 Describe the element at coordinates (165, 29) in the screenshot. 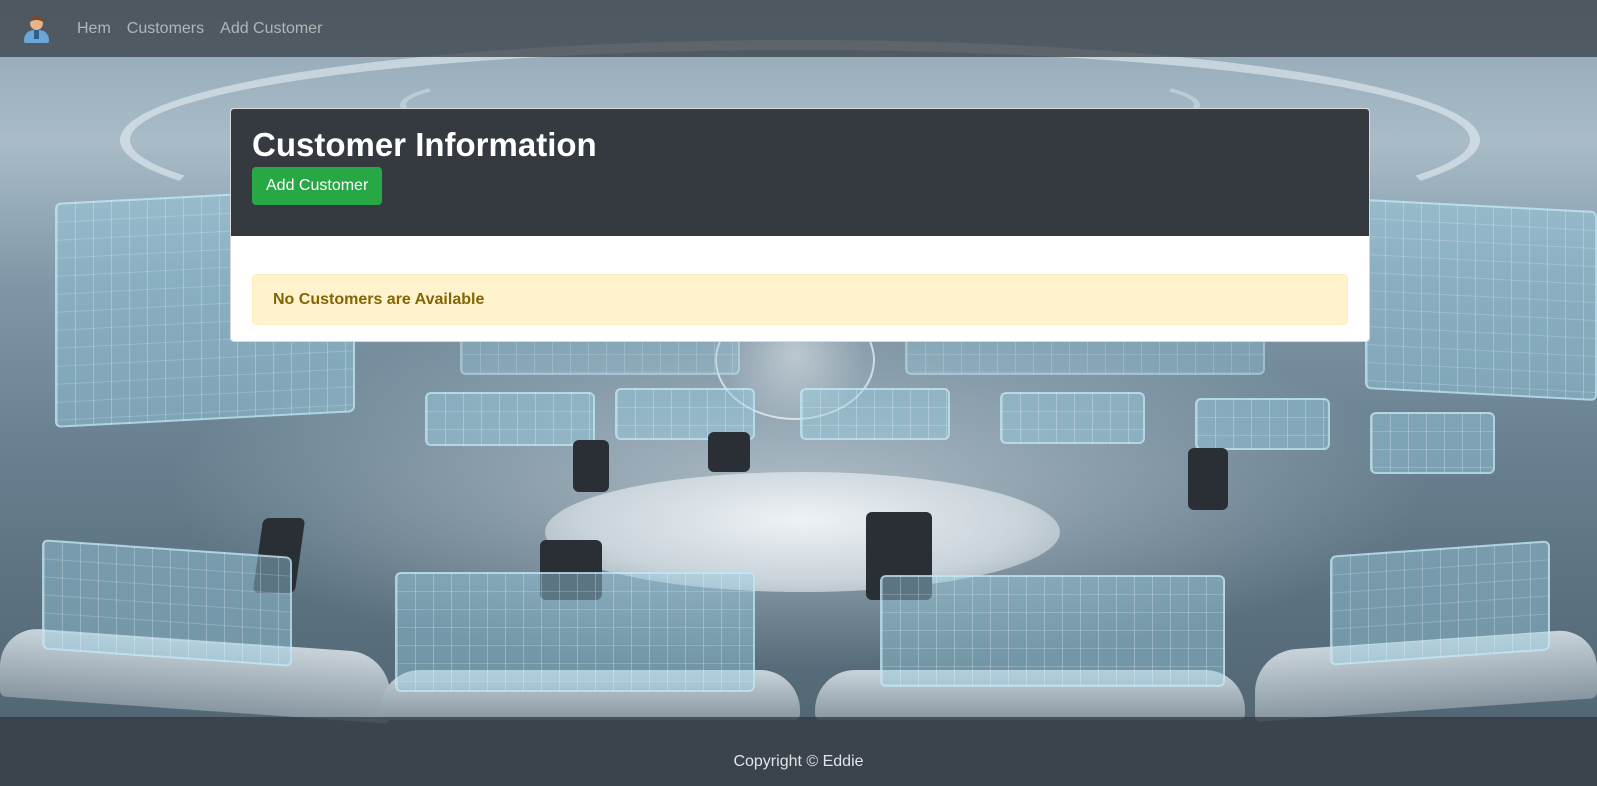

I see `nav-link-customers: Customers` at that location.